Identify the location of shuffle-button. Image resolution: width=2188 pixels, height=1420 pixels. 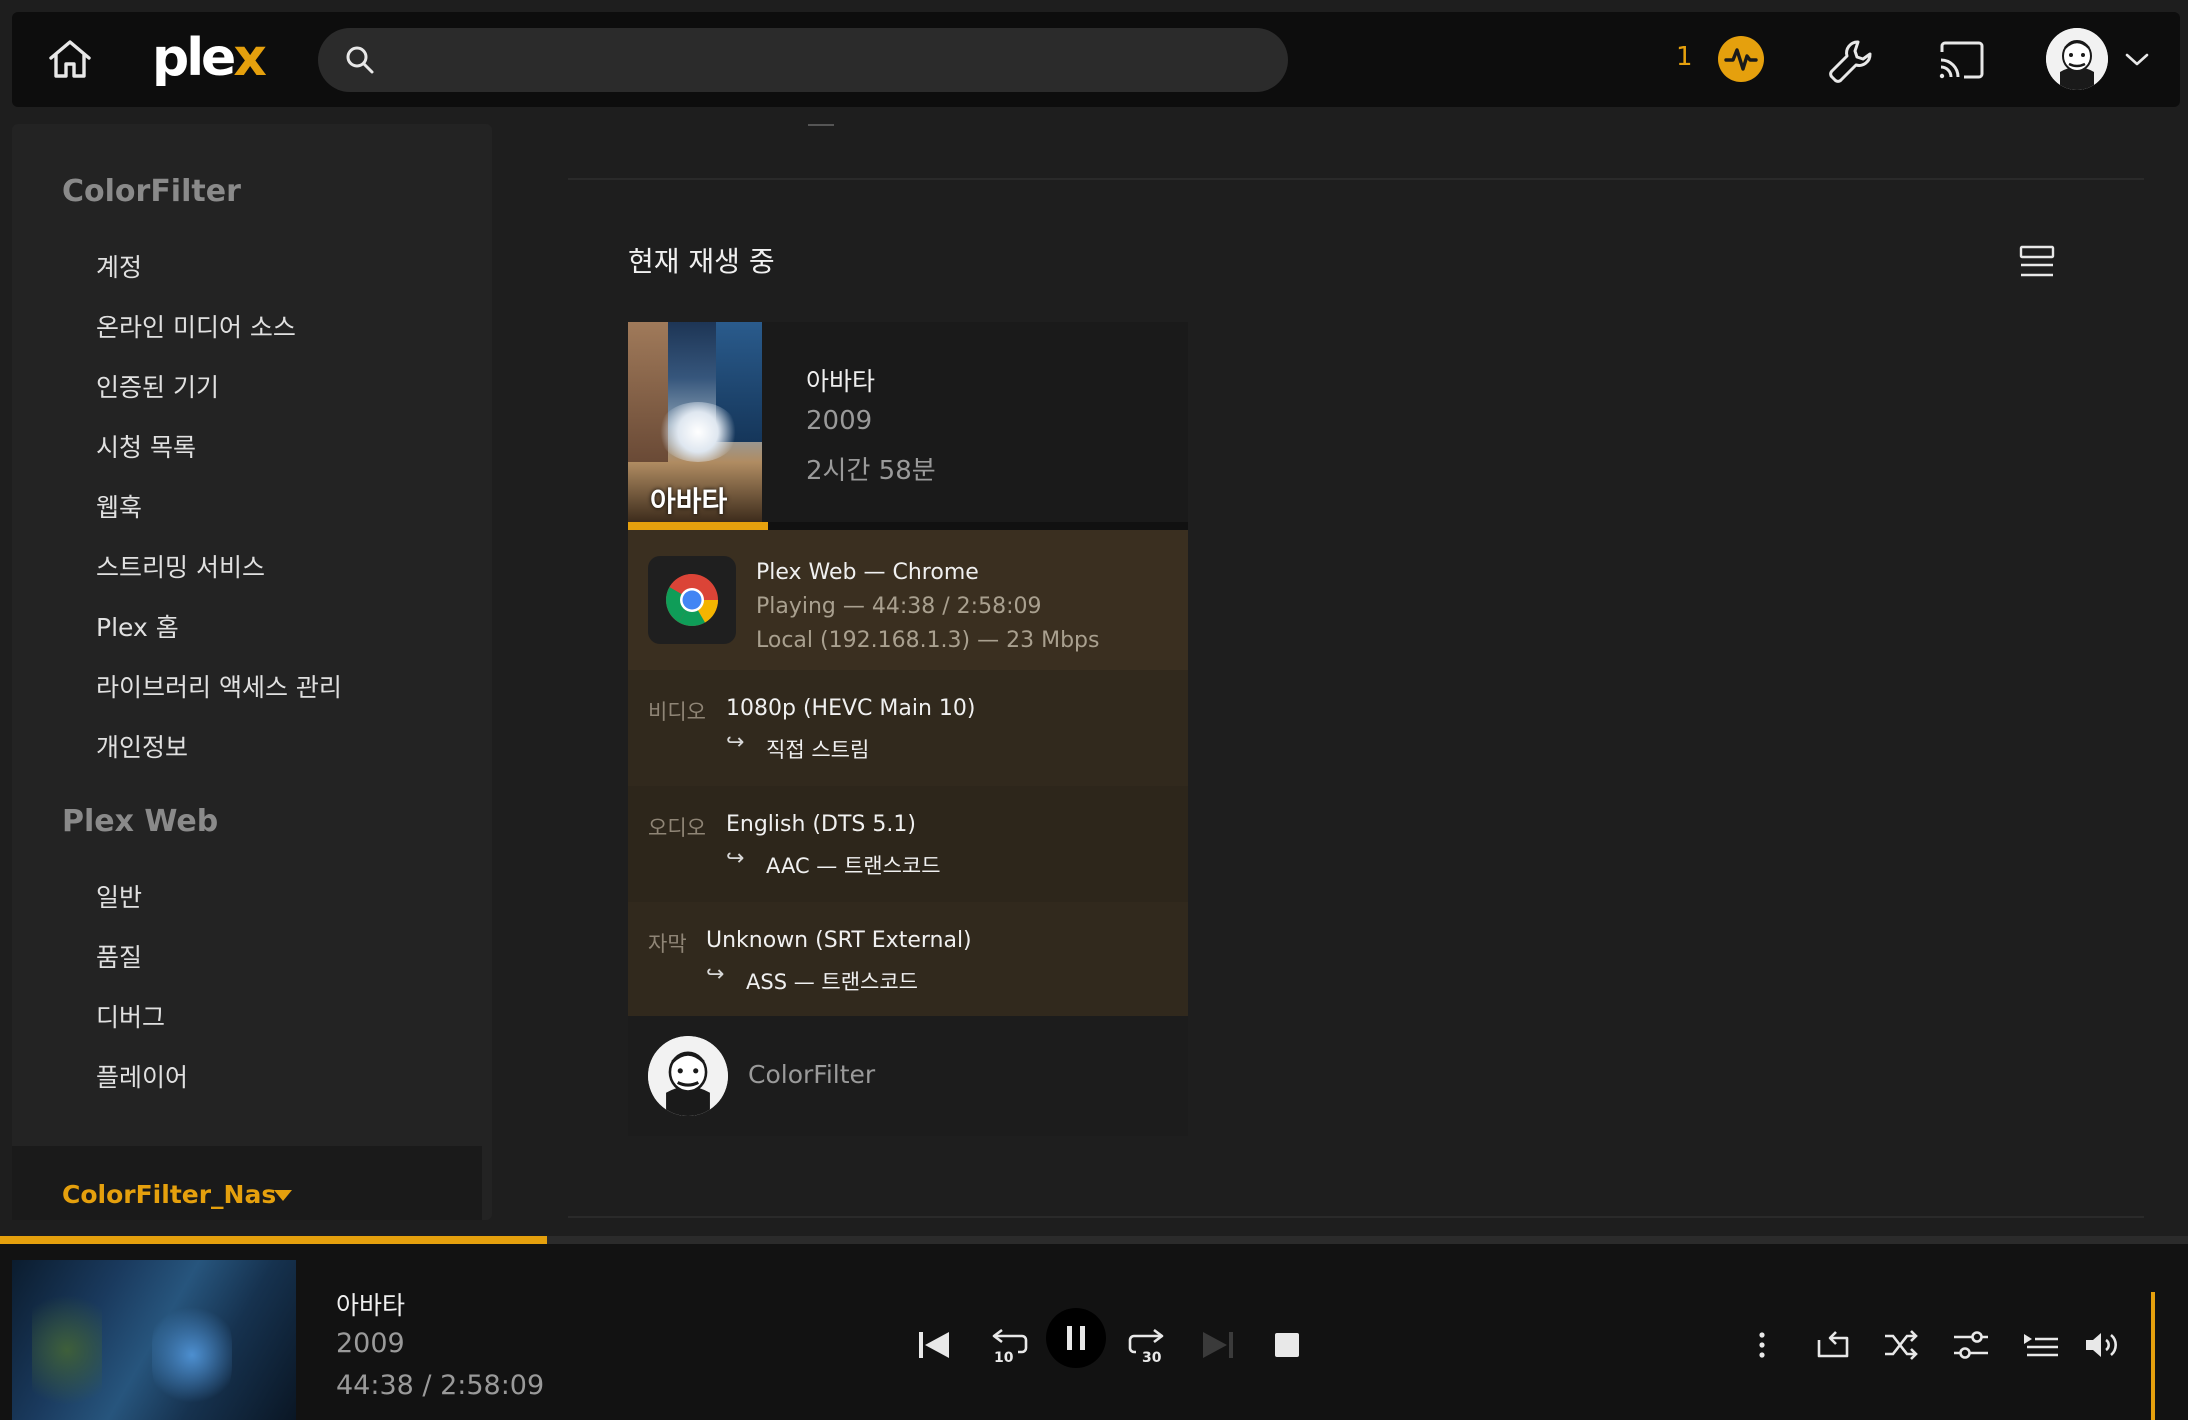
(1901, 1345).